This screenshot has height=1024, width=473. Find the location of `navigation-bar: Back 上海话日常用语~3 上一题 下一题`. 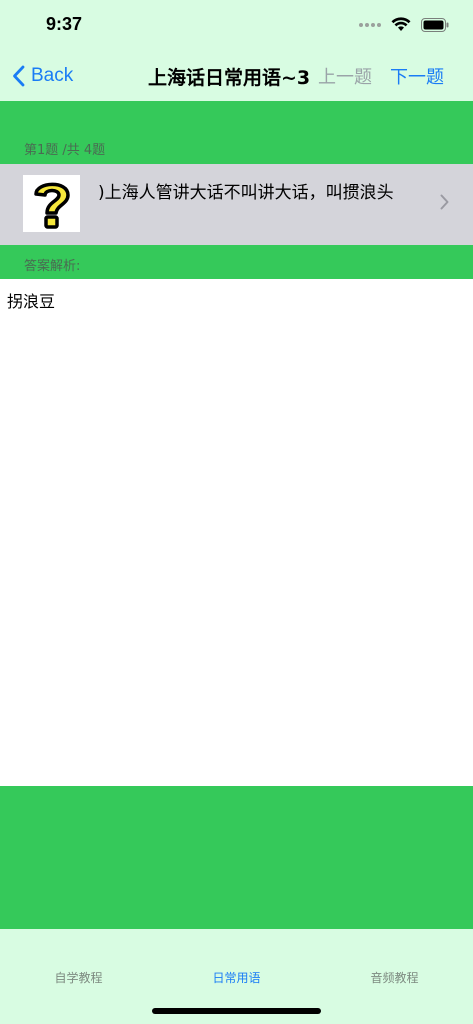

navigation-bar: Back 上海话日常用语~3 上一题 下一题 is located at coordinates (236, 76).